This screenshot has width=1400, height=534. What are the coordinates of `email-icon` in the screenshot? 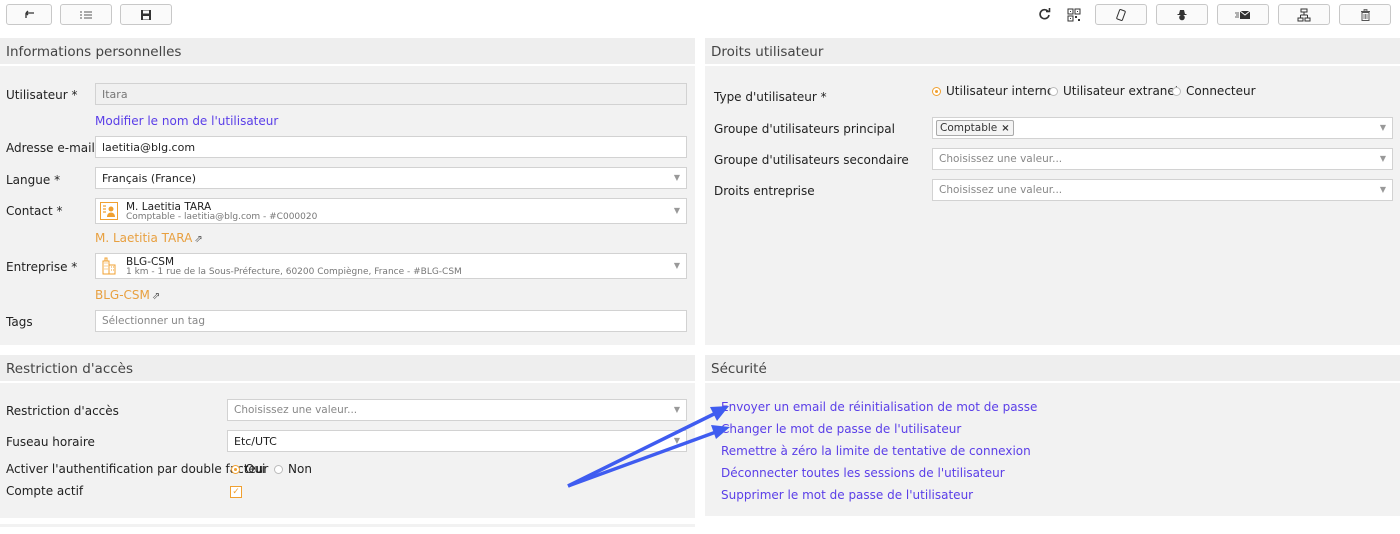 It's located at (1243, 14).